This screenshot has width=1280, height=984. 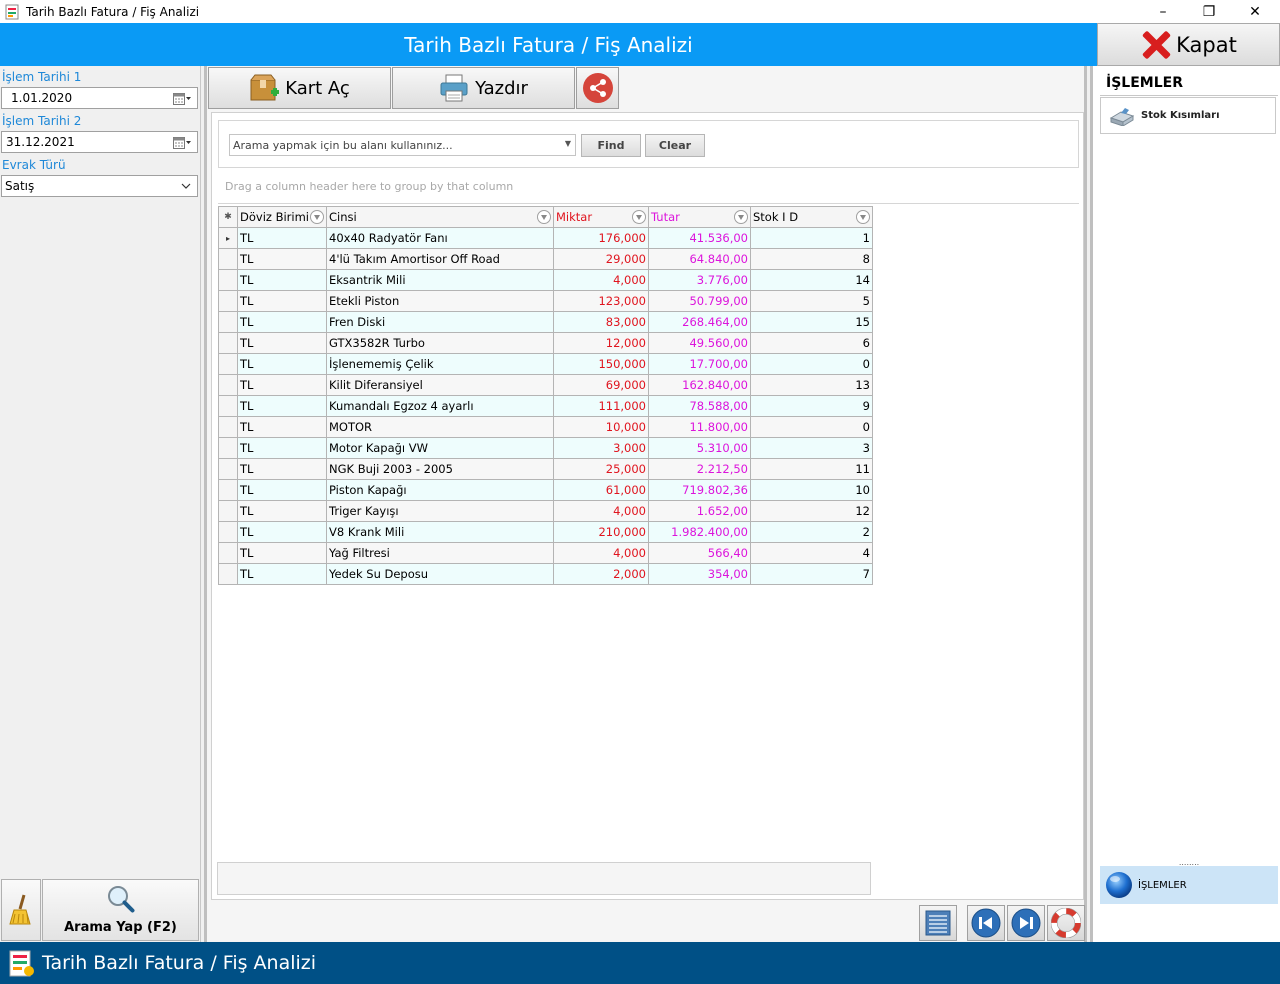 I want to click on cell-quantity: 83,000, so click(x=601, y=322).